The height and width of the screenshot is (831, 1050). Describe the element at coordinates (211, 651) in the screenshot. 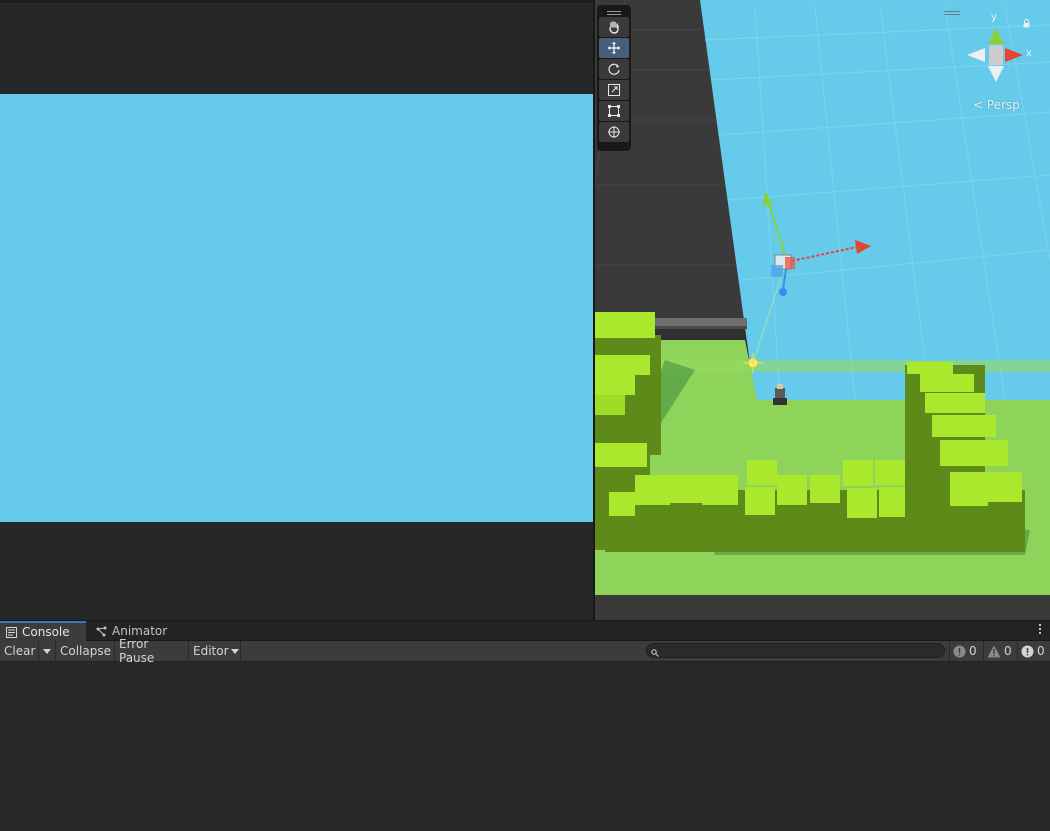

I see `editor-label: Editor` at that location.